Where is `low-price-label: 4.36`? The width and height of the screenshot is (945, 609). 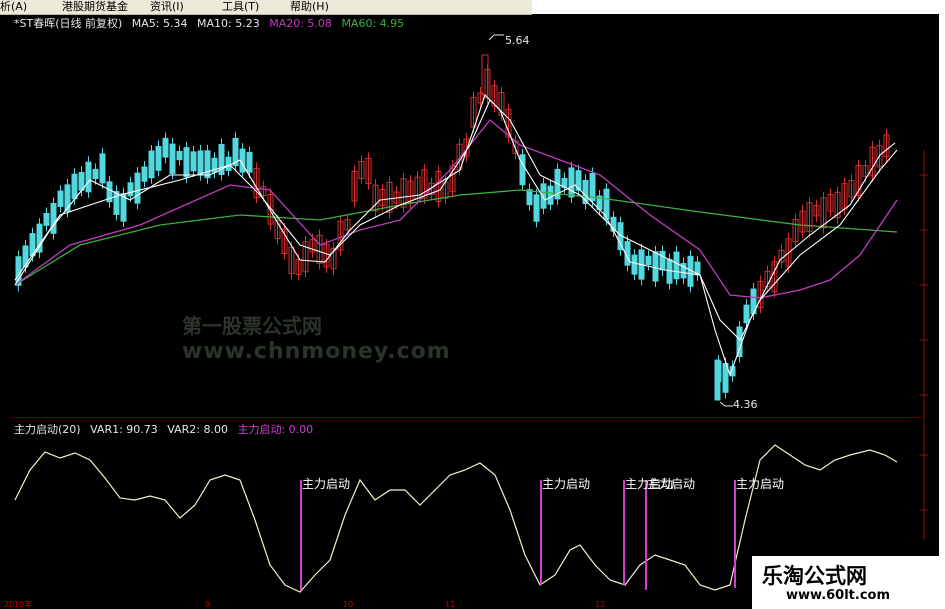 low-price-label: 4.36 is located at coordinates (745, 404).